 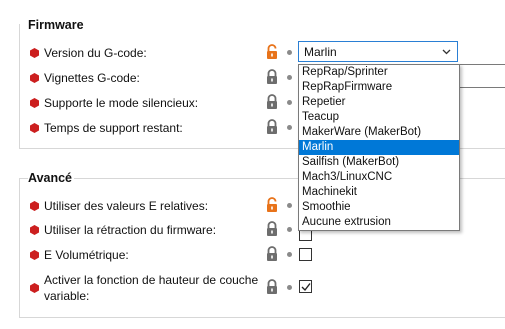 What do you see at coordinates (320, 52) in the screenshot?
I see `gcode-flavor-value: Marlin` at bounding box center [320, 52].